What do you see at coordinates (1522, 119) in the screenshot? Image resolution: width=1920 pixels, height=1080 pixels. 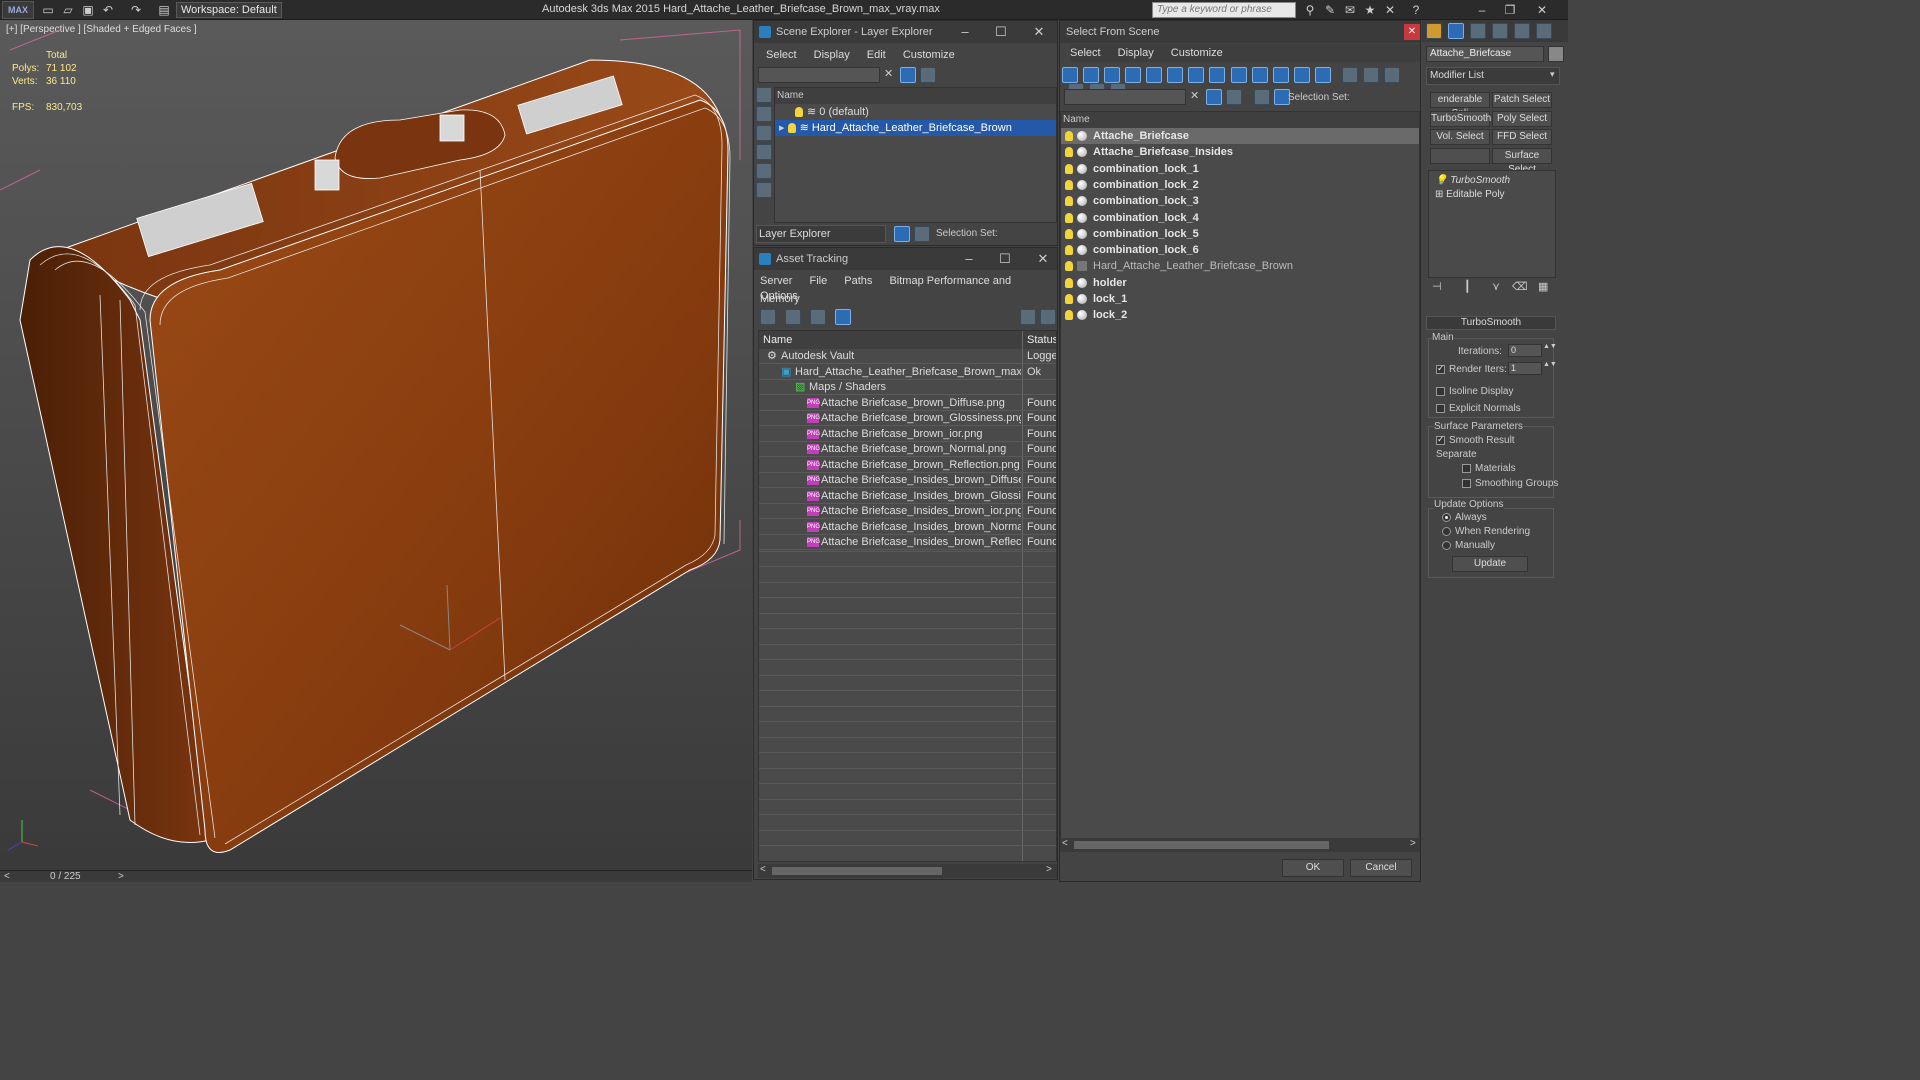 I see `poly-select-button: Poly Select` at bounding box center [1522, 119].